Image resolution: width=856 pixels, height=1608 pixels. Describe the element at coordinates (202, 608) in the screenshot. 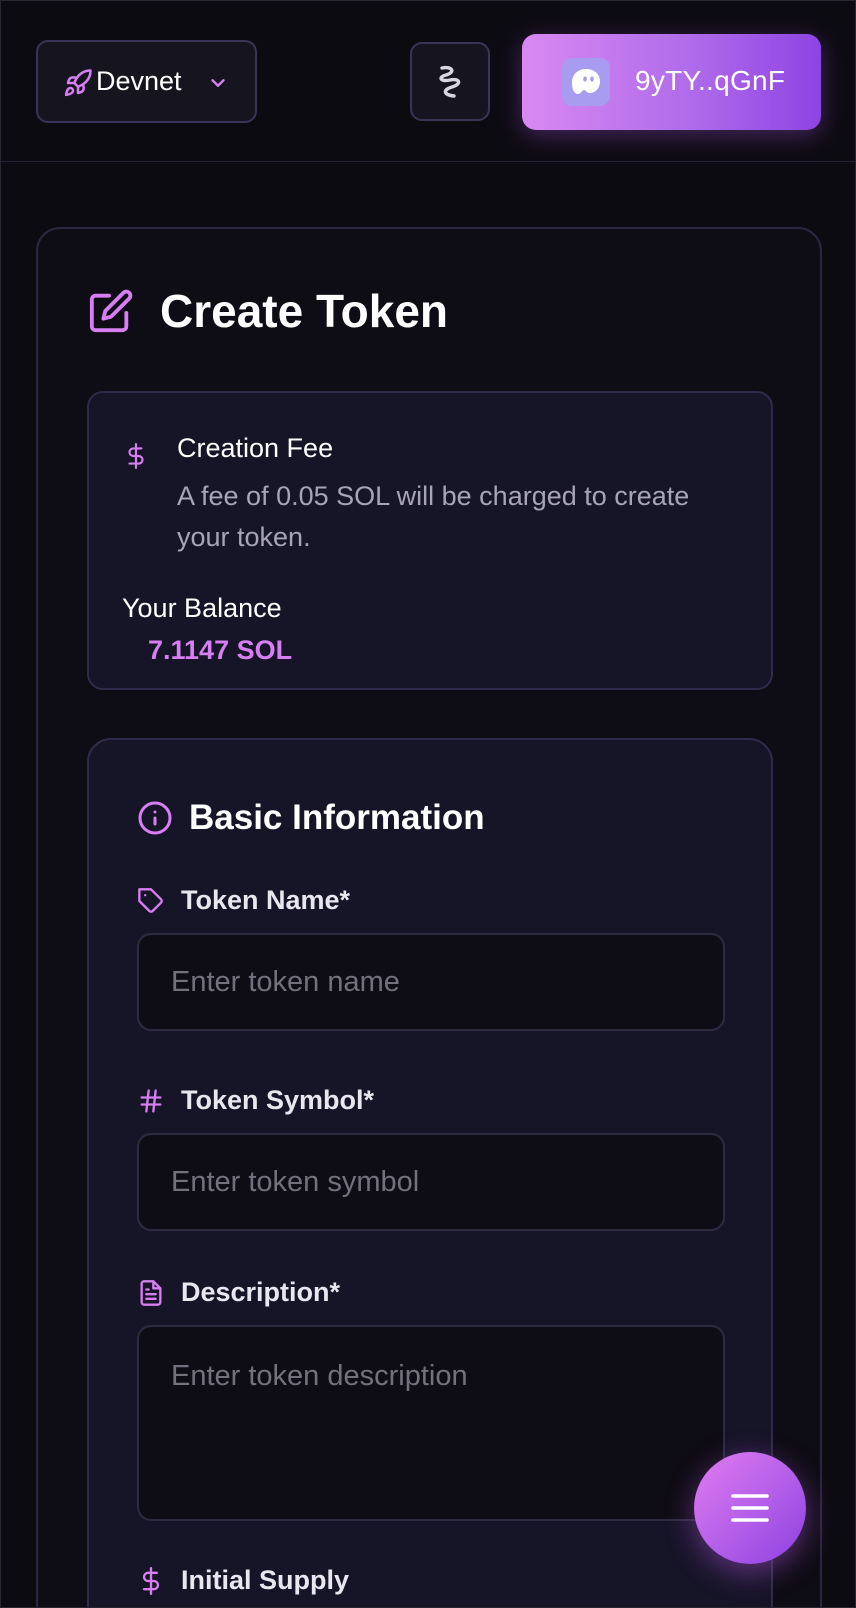

I see `balance-label: Your Balance` at that location.